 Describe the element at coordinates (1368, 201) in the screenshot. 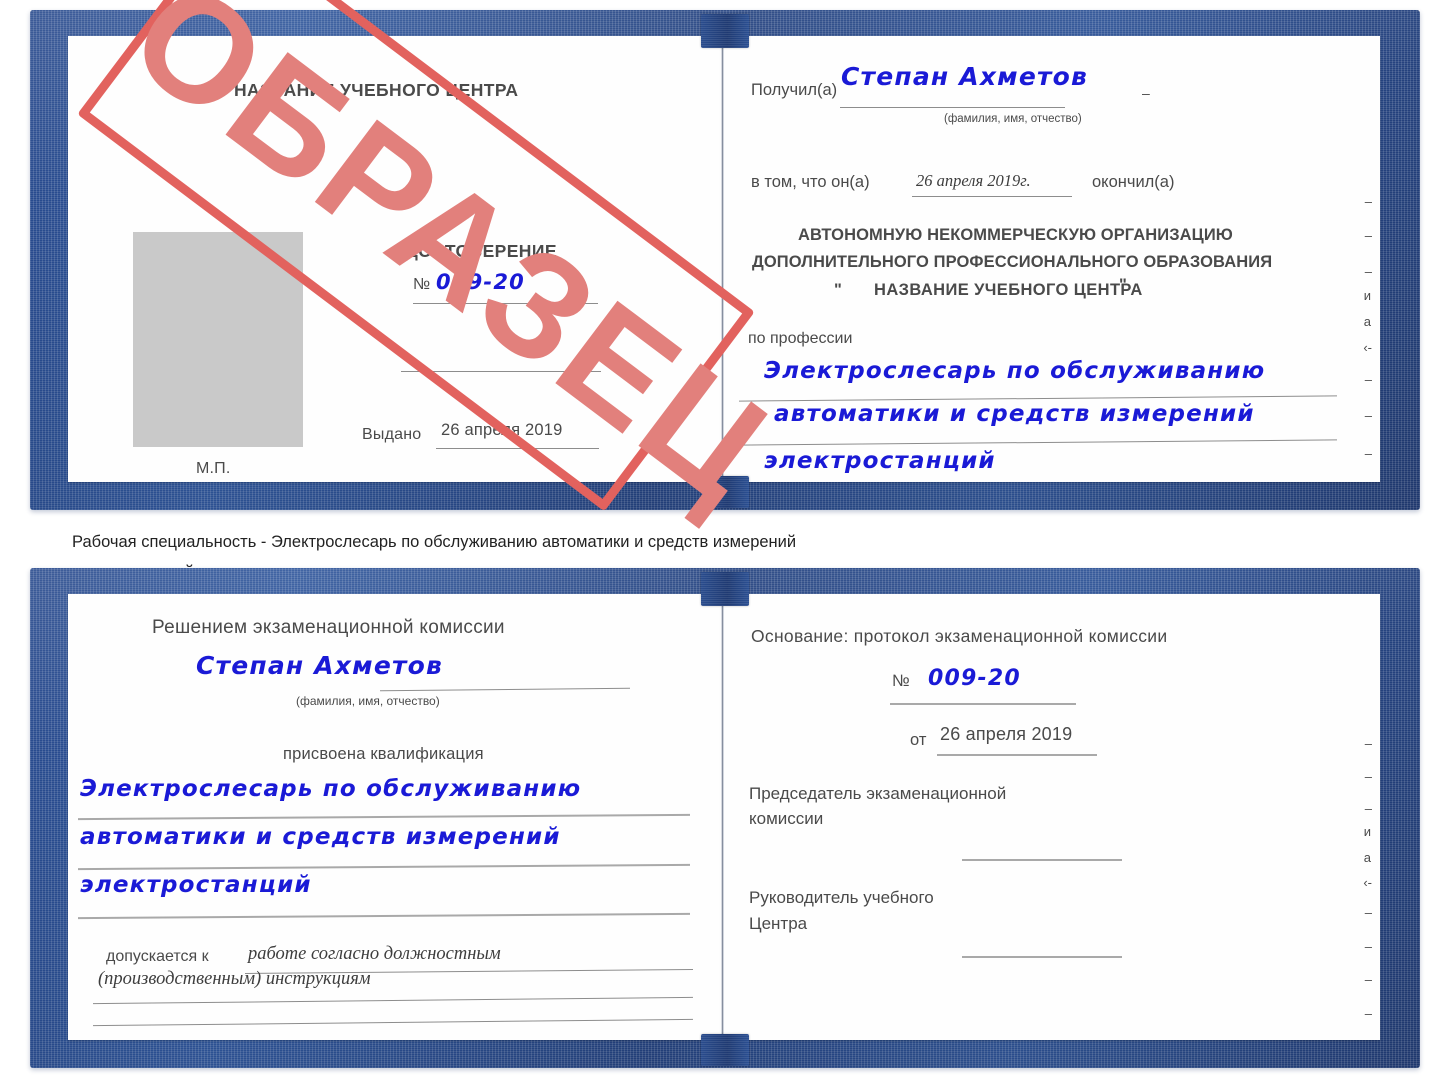

I see `edge-mark-0: –` at that location.